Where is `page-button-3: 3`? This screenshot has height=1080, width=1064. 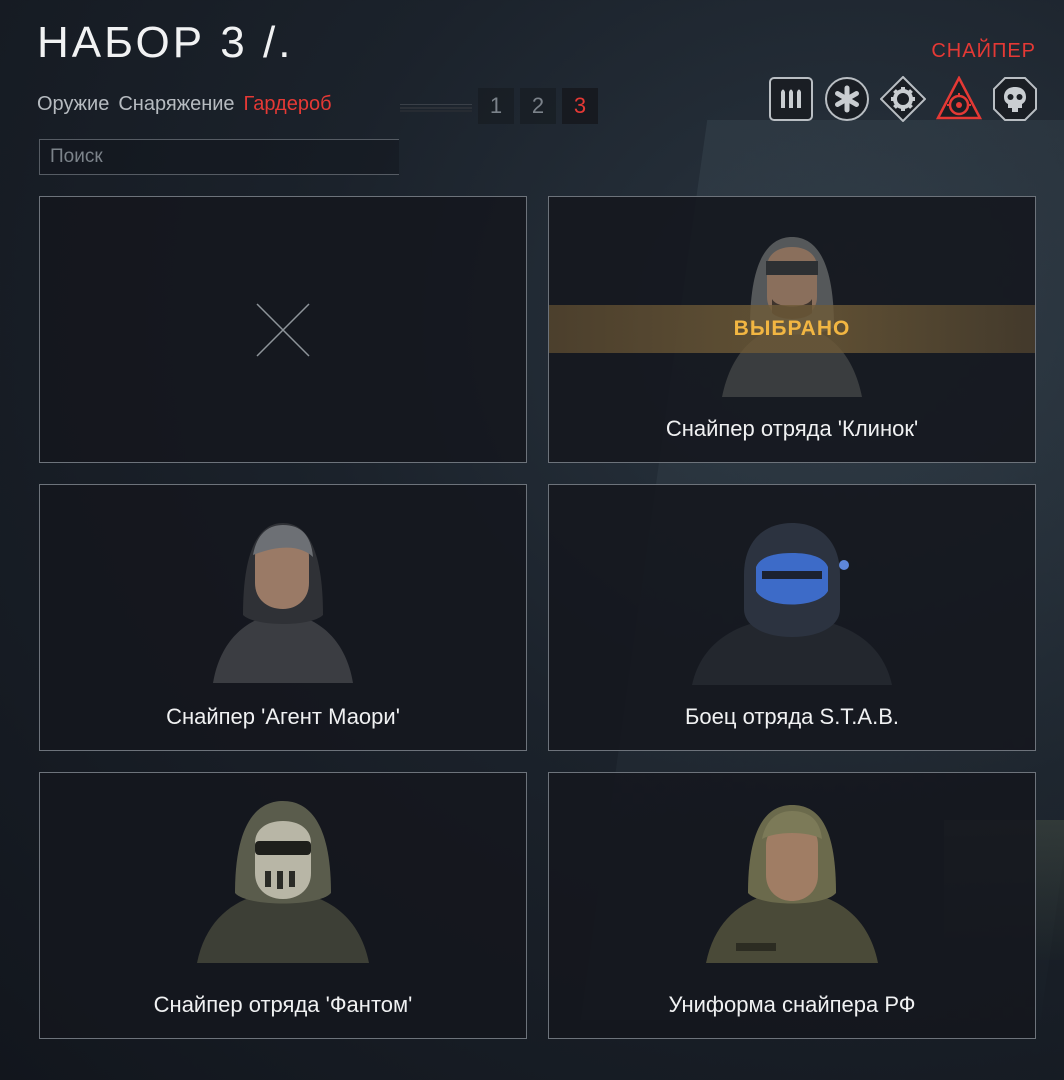
page-button-3: 3 is located at coordinates (580, 106).